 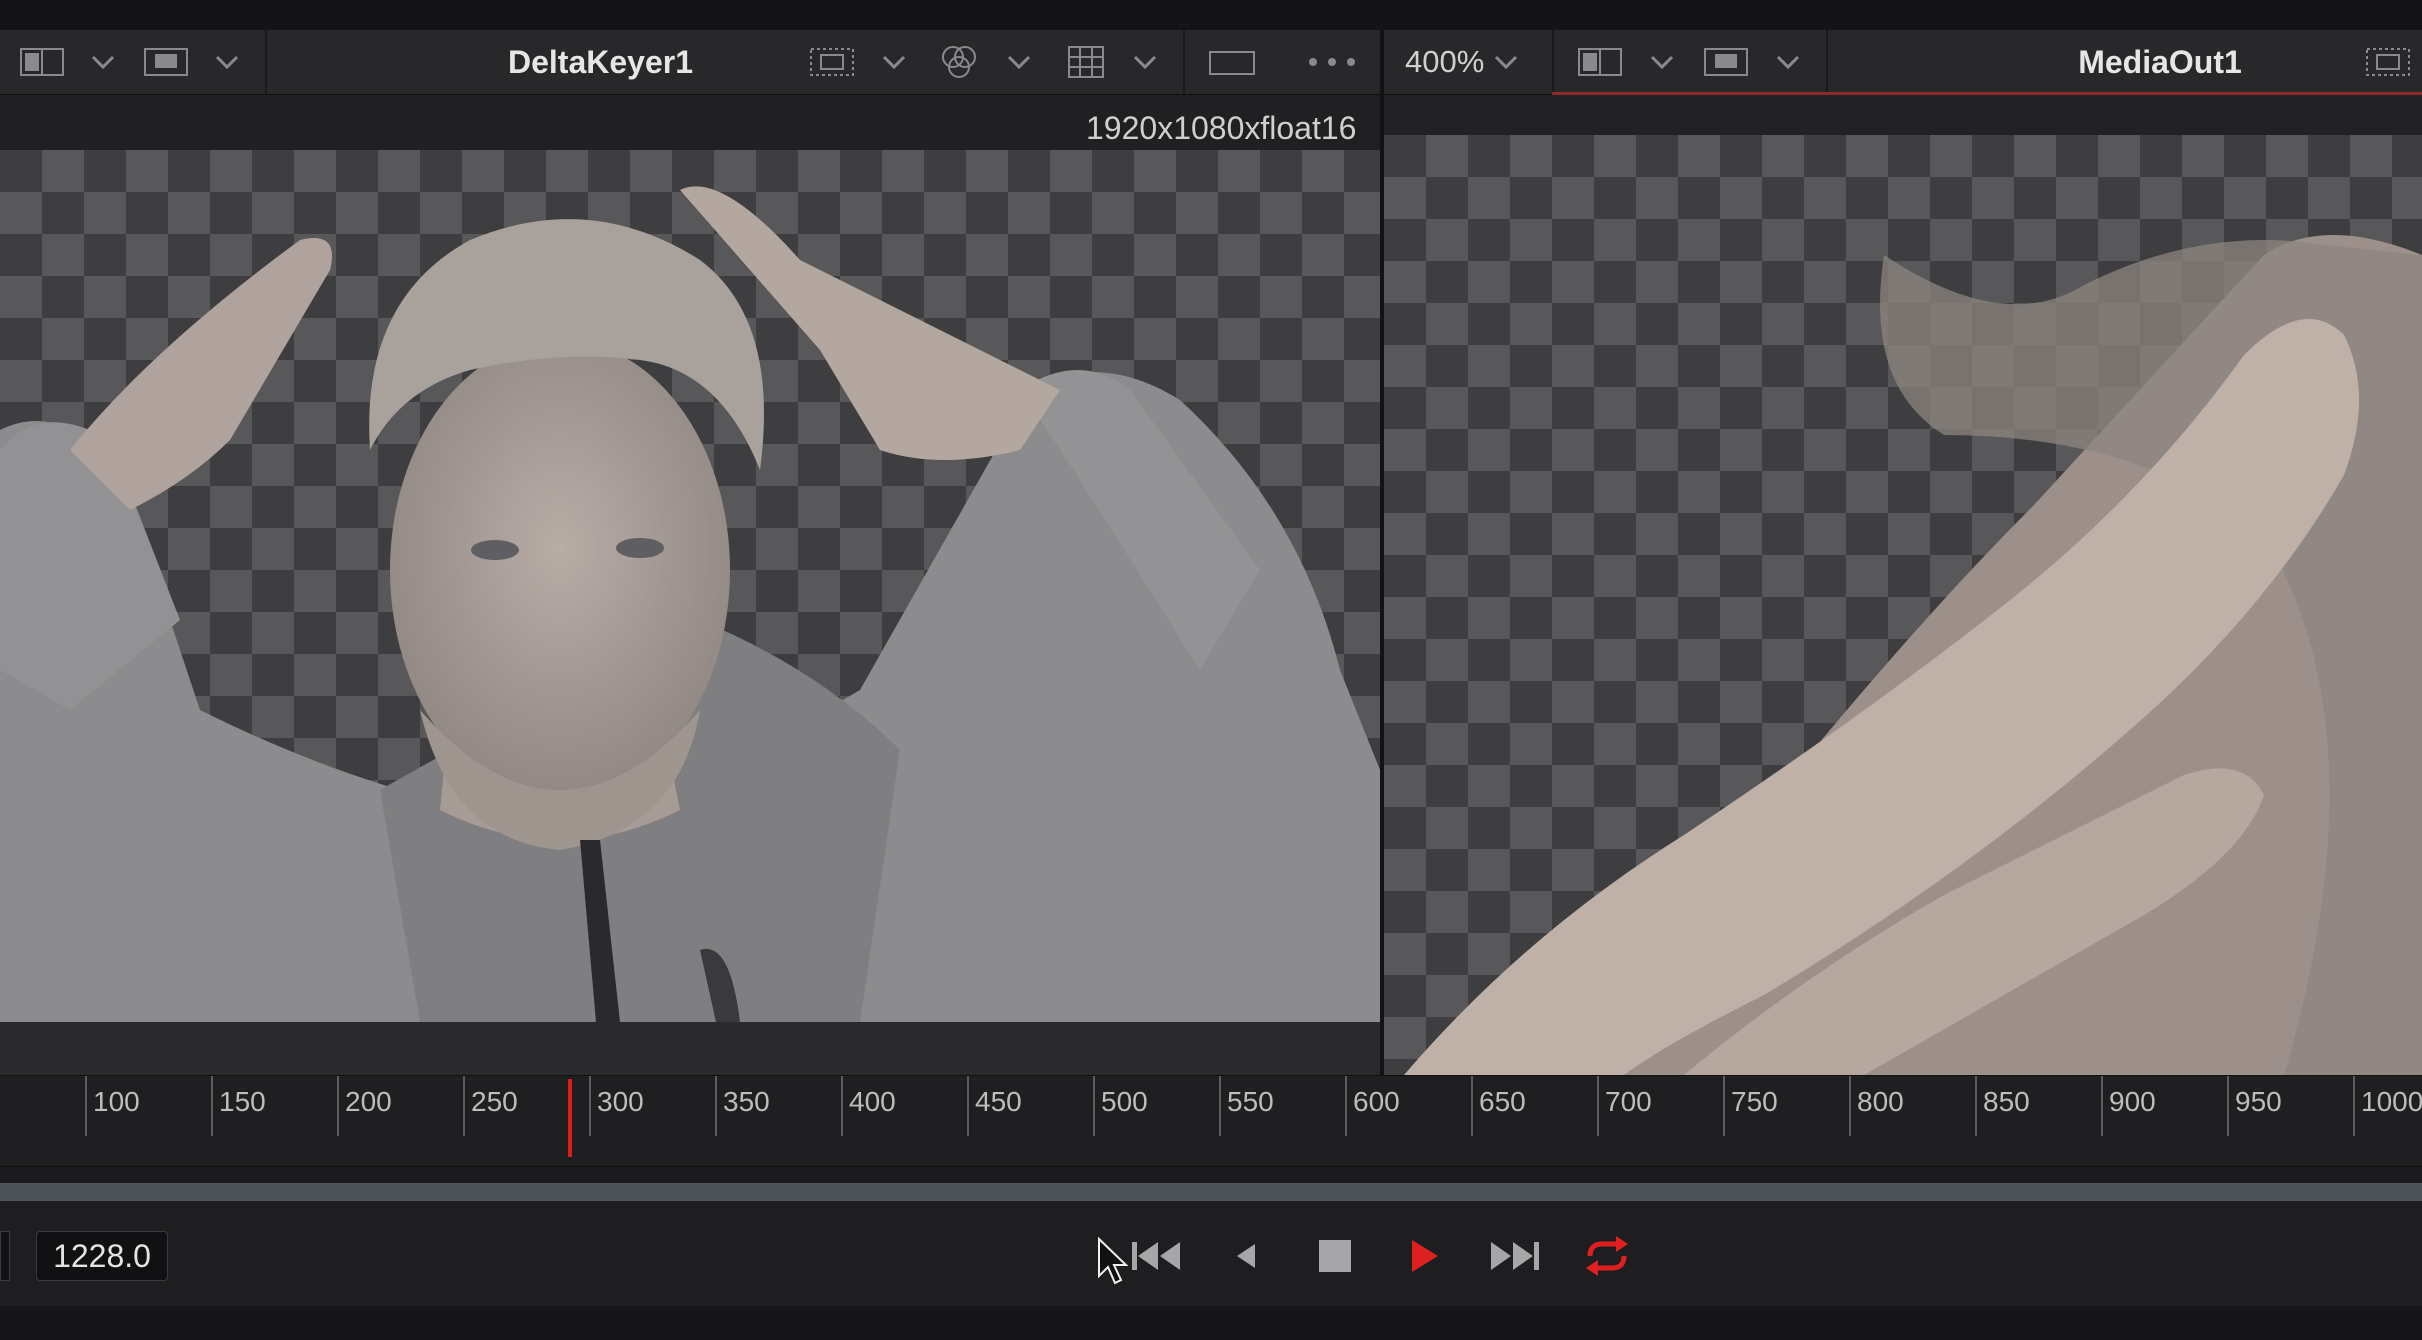 I want to click on viewer-layout-dropdown-right, so click(x=1788, y=62).